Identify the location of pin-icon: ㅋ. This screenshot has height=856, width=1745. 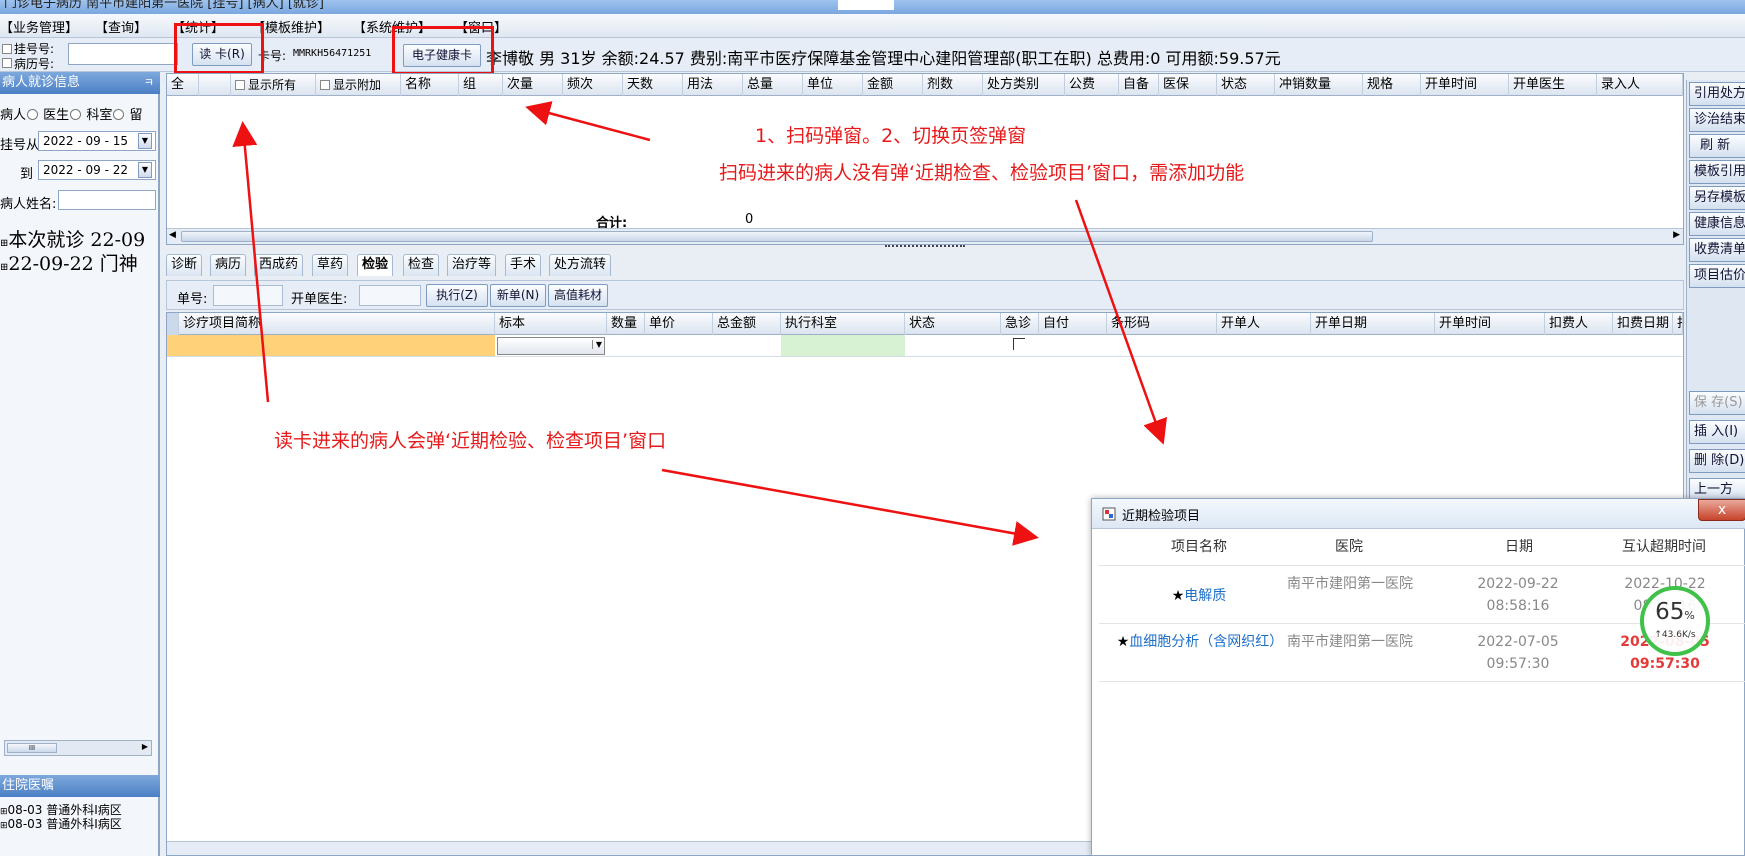
(149, 83).